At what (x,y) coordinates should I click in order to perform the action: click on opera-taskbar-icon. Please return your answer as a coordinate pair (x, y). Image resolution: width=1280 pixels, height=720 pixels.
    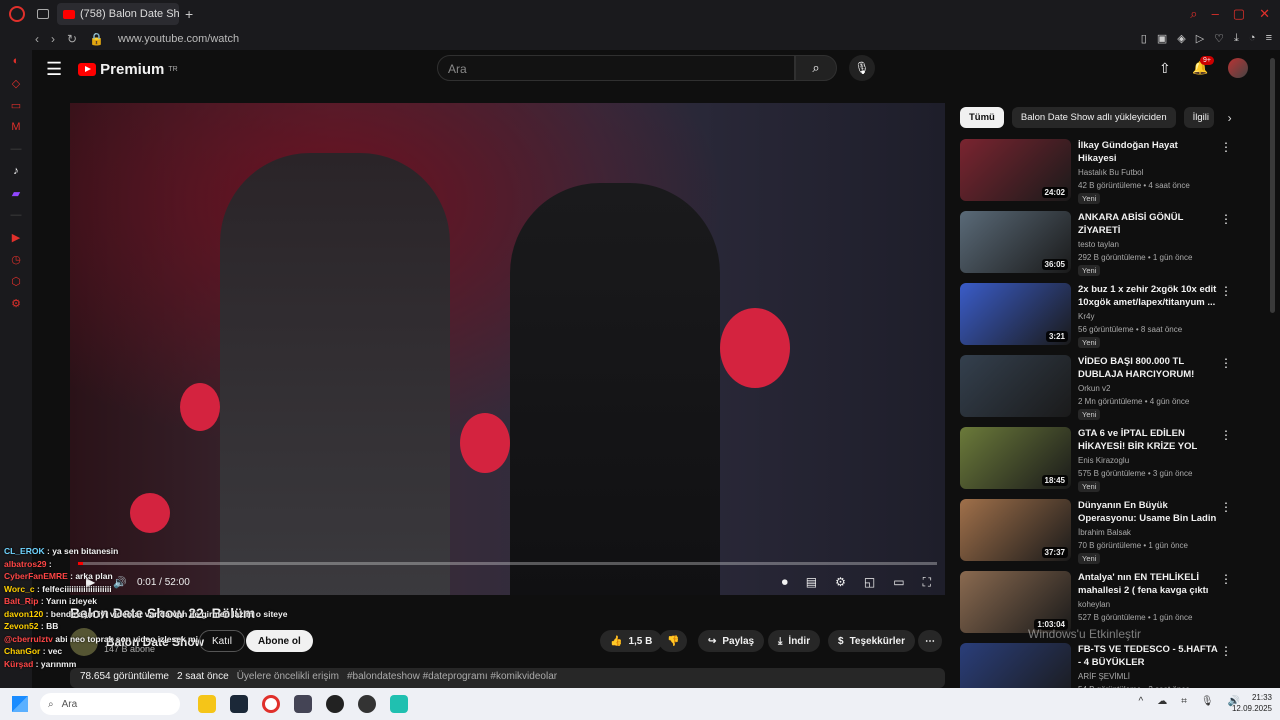
    Looking at the image, I should click on (271, 704).